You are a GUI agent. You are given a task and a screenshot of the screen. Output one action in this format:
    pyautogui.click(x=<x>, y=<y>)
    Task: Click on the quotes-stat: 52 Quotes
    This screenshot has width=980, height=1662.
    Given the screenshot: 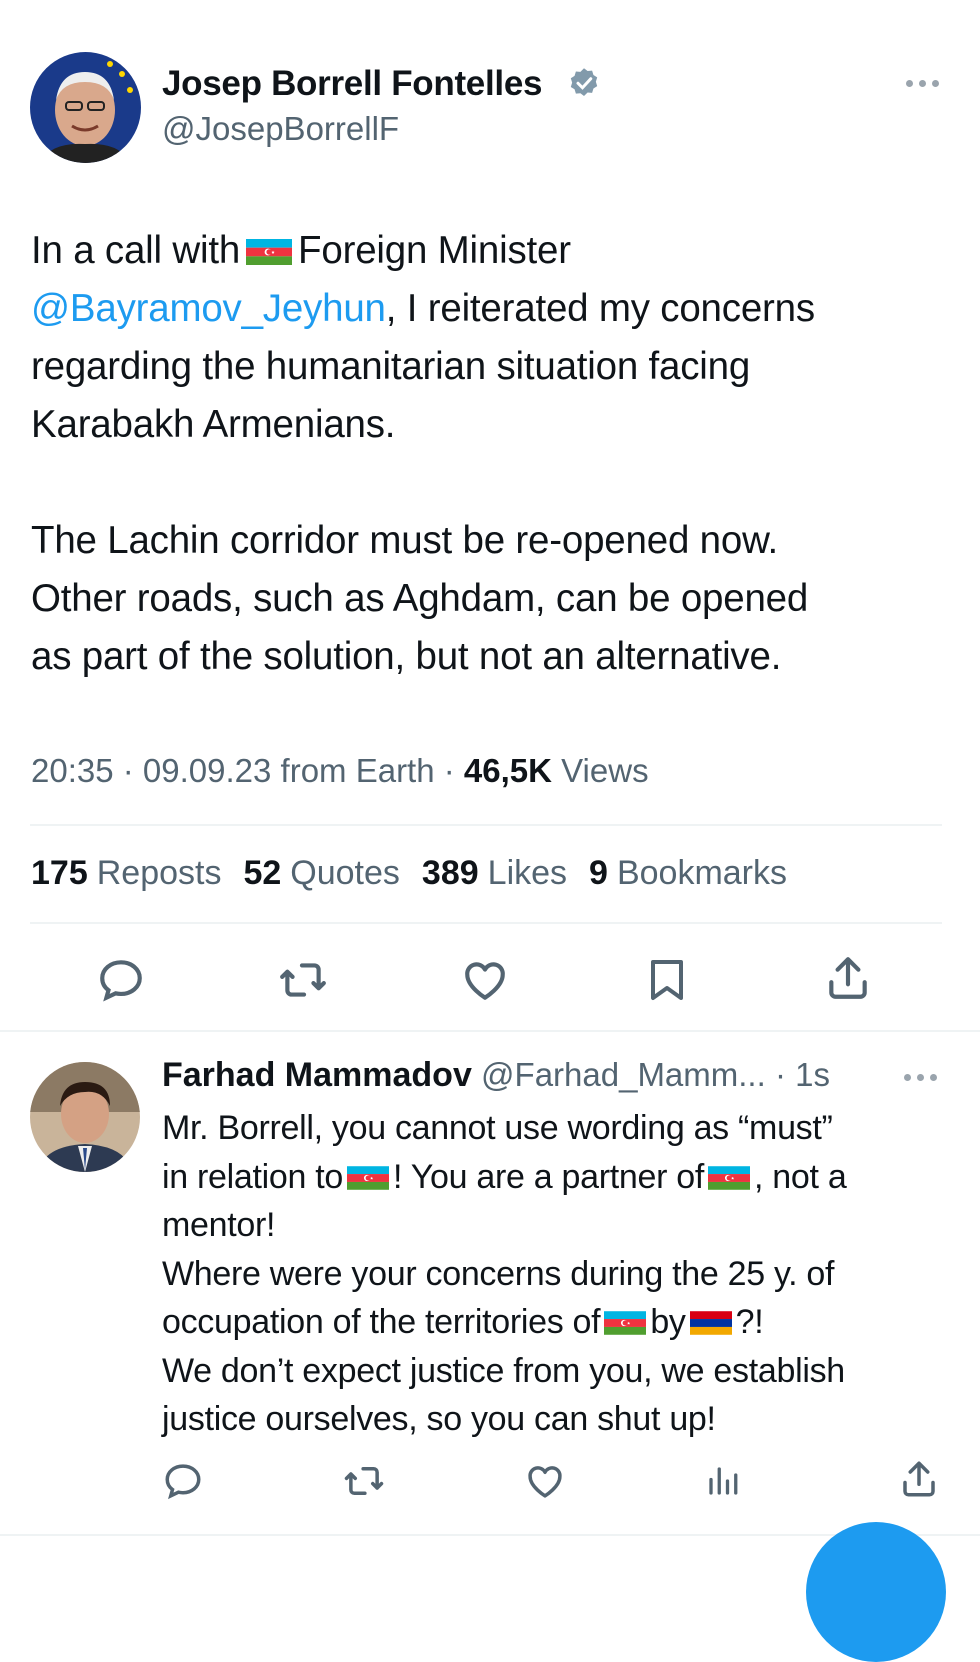 What is the action you would take?
    pyautogui.click(x=321, y=873)
    